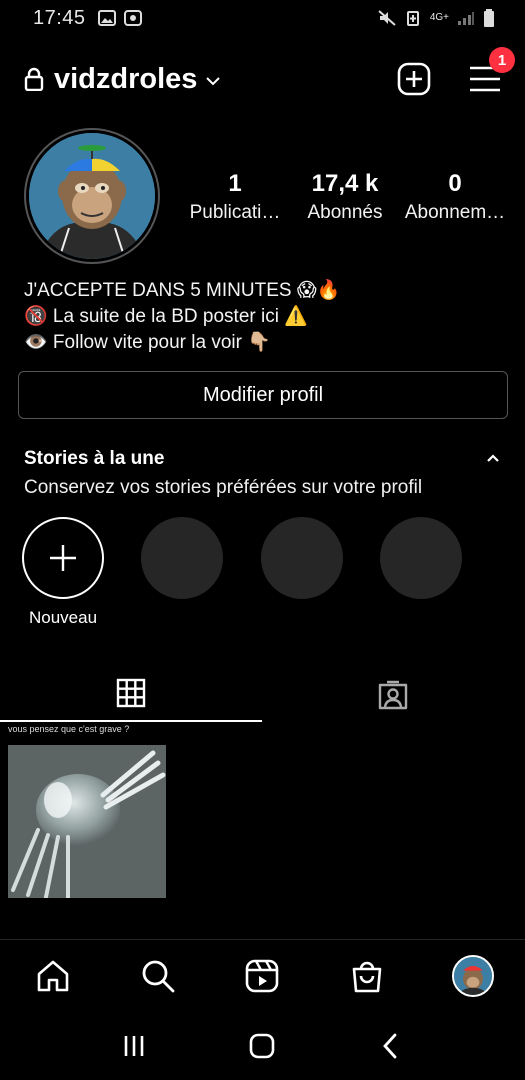 Image resolution: width=525 pixels, height=1080 pixels. I want to click on shop-icon, so click(366, 976).